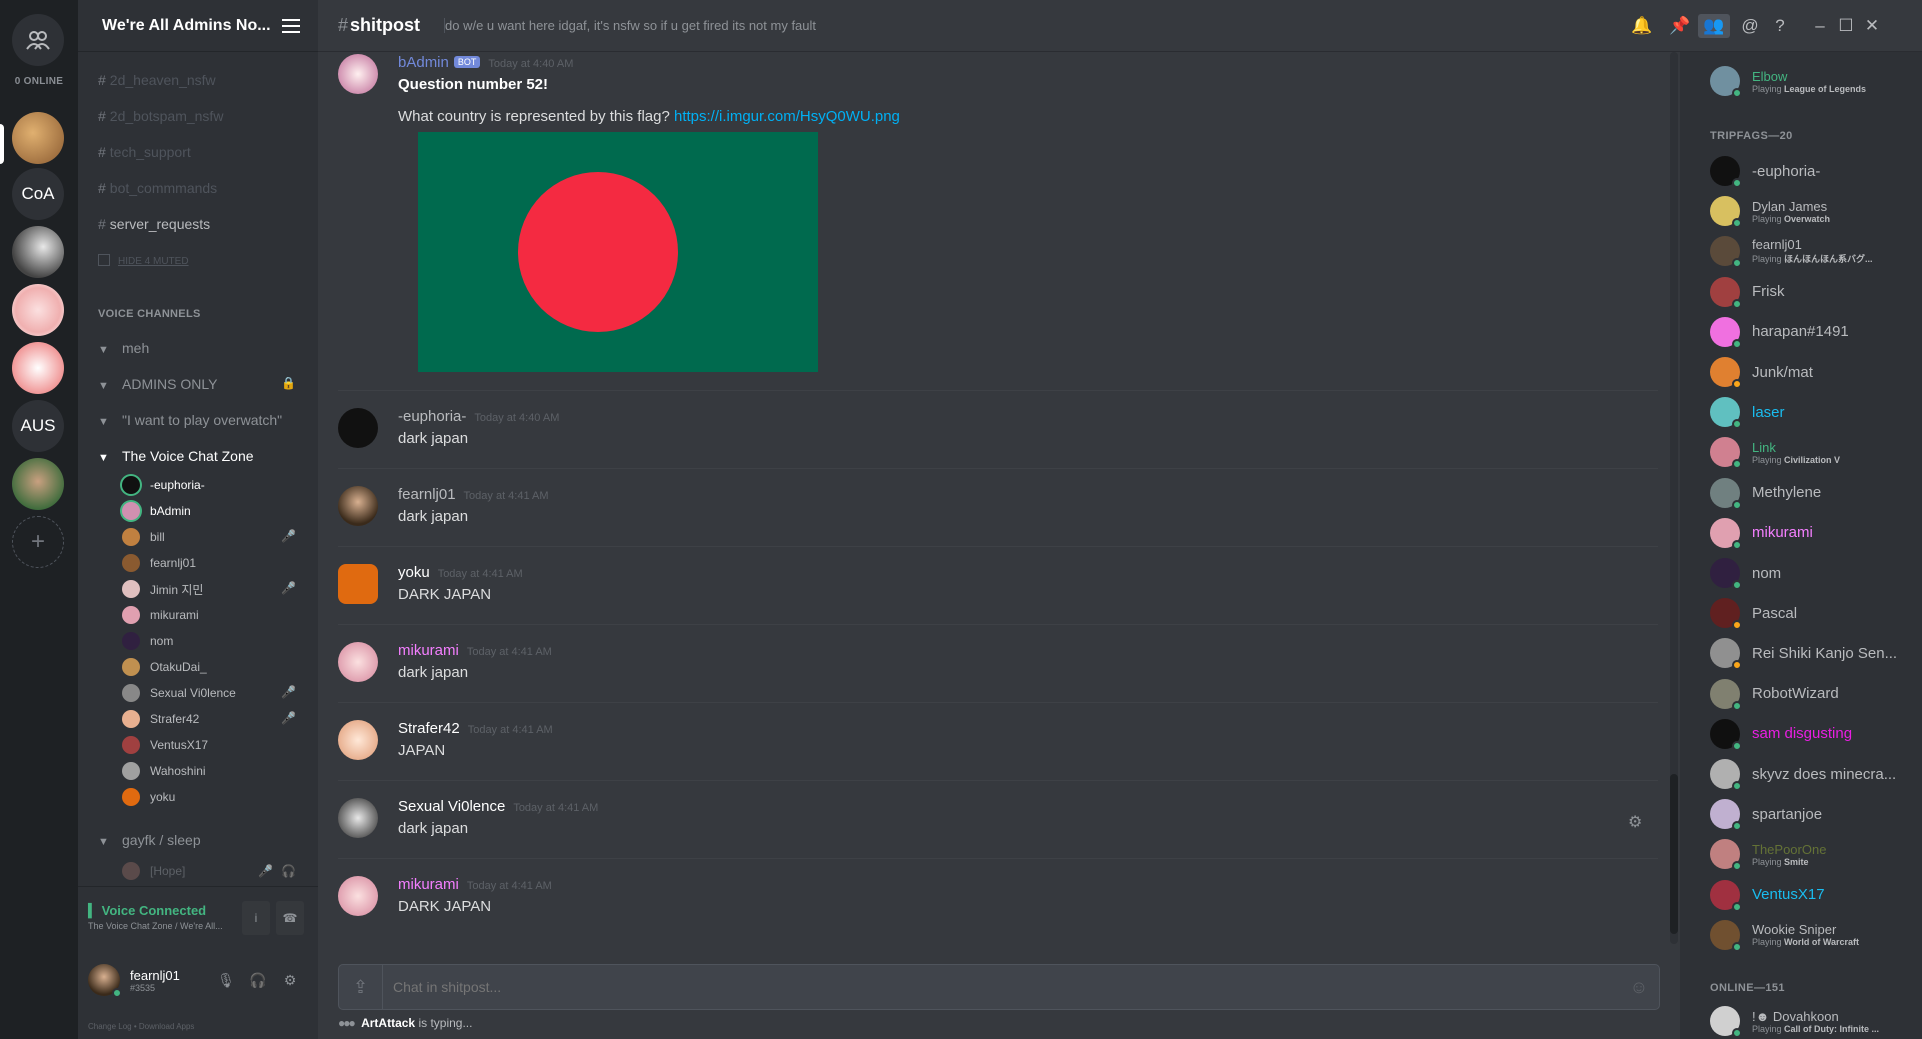 Image resolution: width=1922 pixels, height=1039 pixels. Describe the element at coordinates (1820, 26) in the screenshot. I see `minimize-icon: –` at that location.